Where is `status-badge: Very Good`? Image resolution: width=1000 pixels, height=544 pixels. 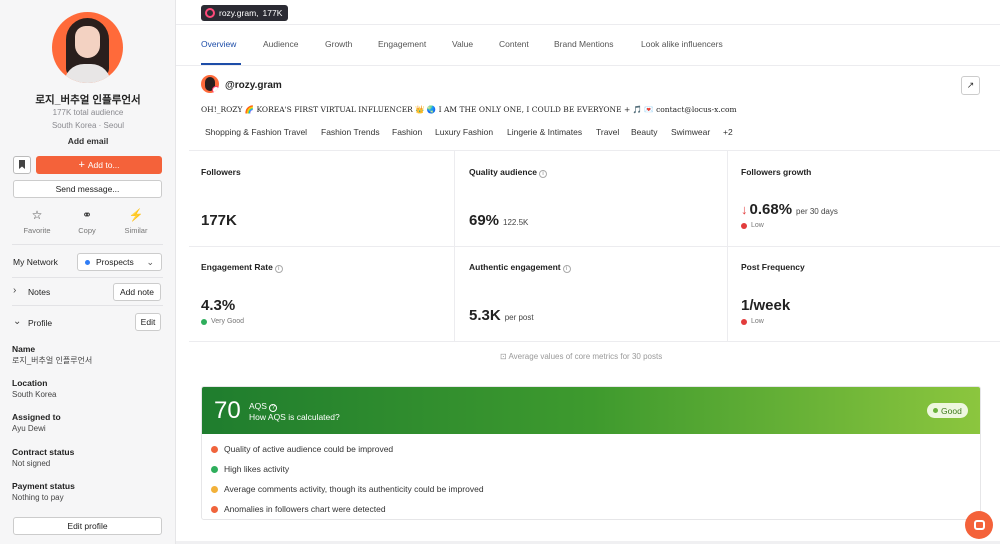
status-badge: Very Good is located at coordinates (222, 321).